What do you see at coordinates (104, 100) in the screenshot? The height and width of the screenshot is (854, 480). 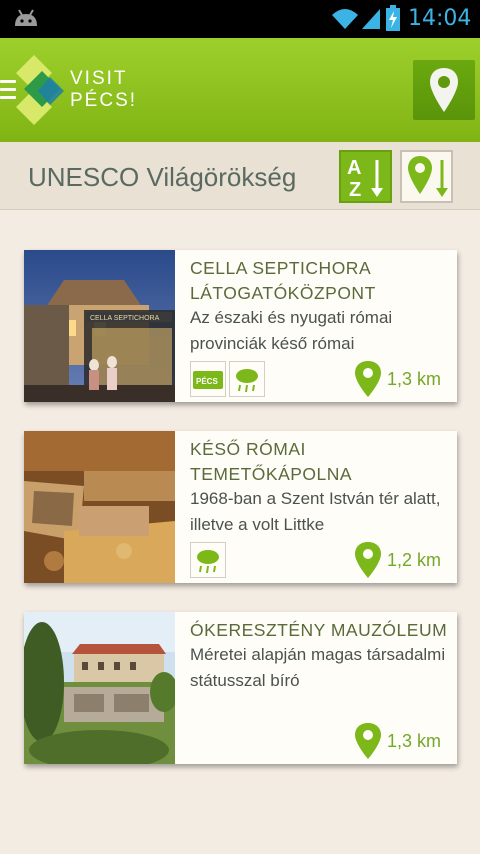 I see `logo-line-pecs: PÉCS!` at bounding box center [104, 100].